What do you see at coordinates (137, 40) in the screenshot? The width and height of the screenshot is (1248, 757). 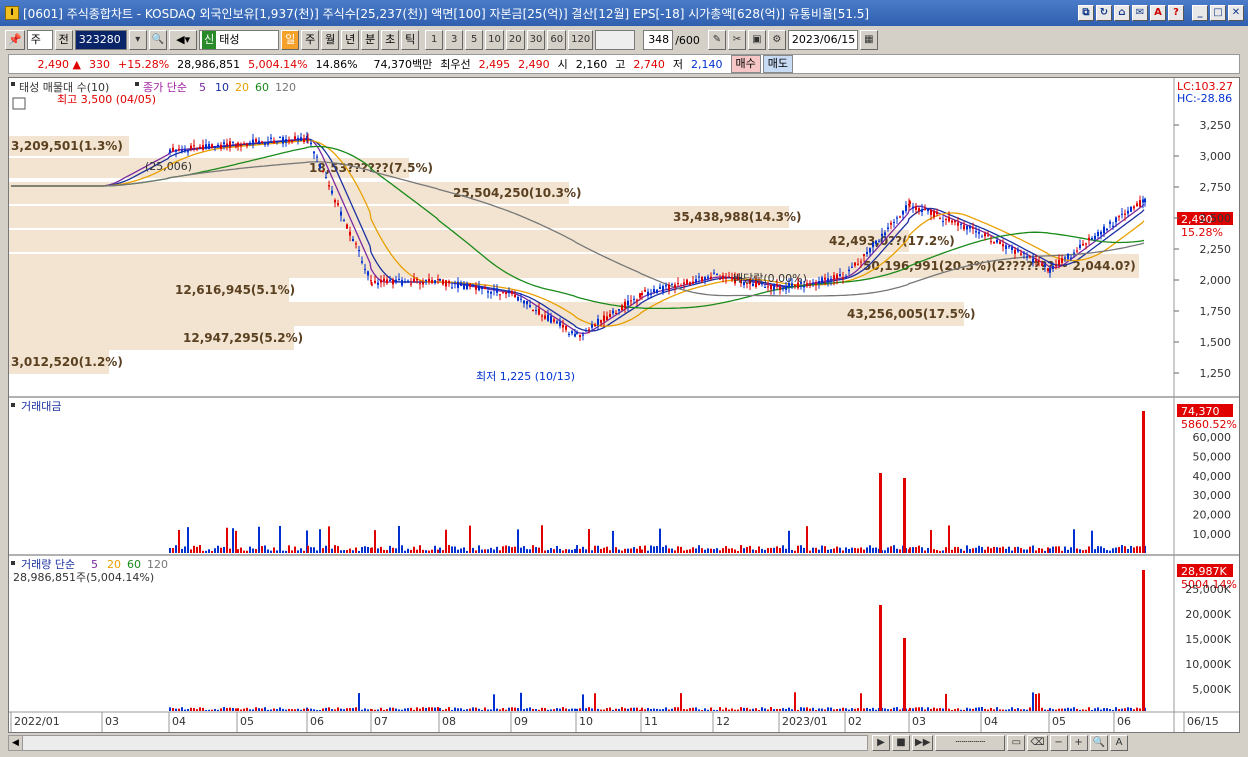 I see `dropdown-icon: ▾` at bounding box center [137, 40].